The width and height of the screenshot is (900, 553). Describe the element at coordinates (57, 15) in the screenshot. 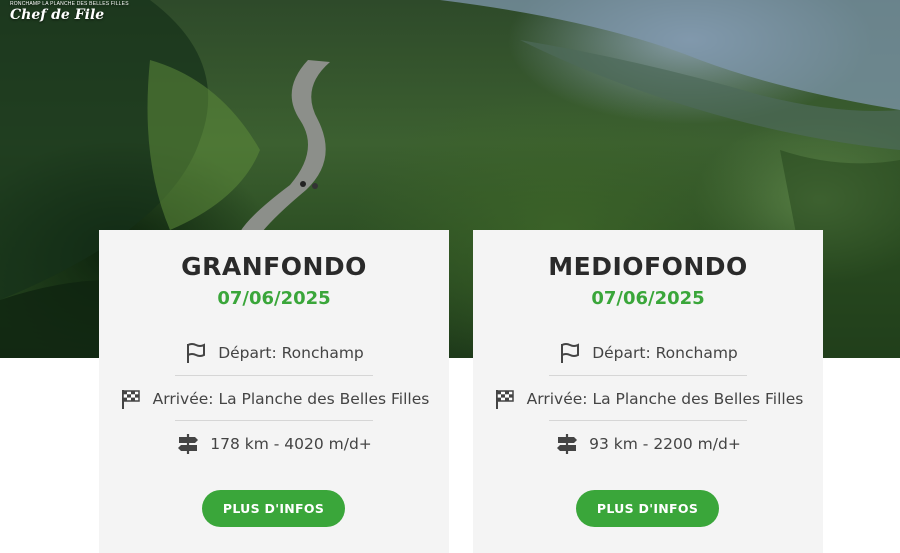

I see `logo-name: Chef de File` at that location.